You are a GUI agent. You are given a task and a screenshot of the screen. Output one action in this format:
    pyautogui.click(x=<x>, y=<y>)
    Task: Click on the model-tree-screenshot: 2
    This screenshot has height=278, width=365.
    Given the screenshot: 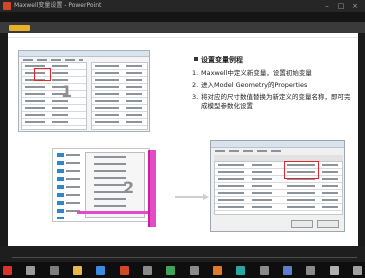 What is the action you would take?
    pyautogui.click(x=101, y=185)
    